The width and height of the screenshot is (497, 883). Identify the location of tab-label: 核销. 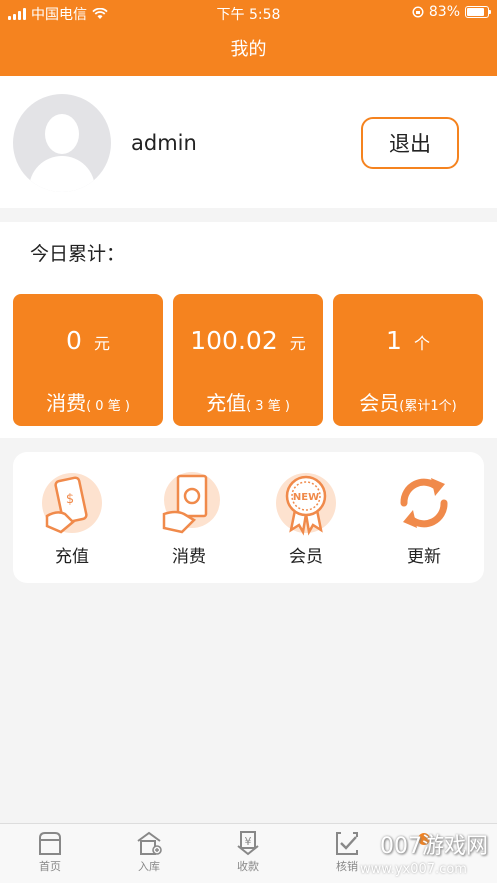
(347, 866).